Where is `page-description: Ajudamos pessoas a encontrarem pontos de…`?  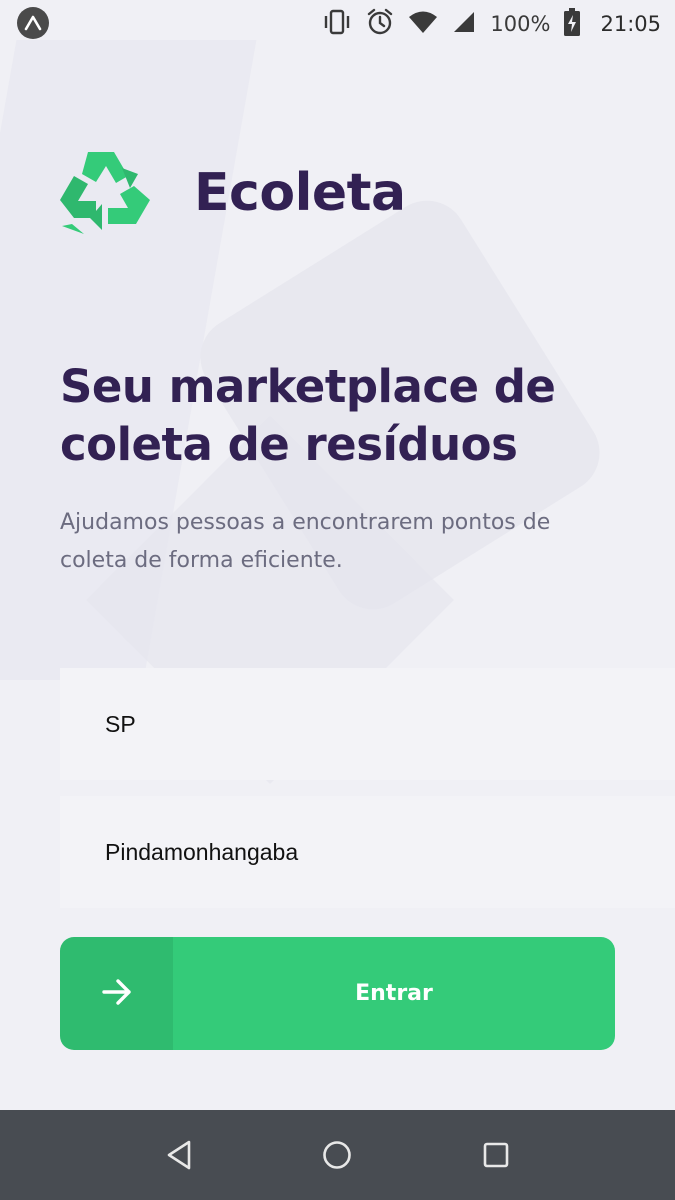 page-description: Ajudamos pessoas a encontrarem pontos de… is located at coordinates (305, 541).